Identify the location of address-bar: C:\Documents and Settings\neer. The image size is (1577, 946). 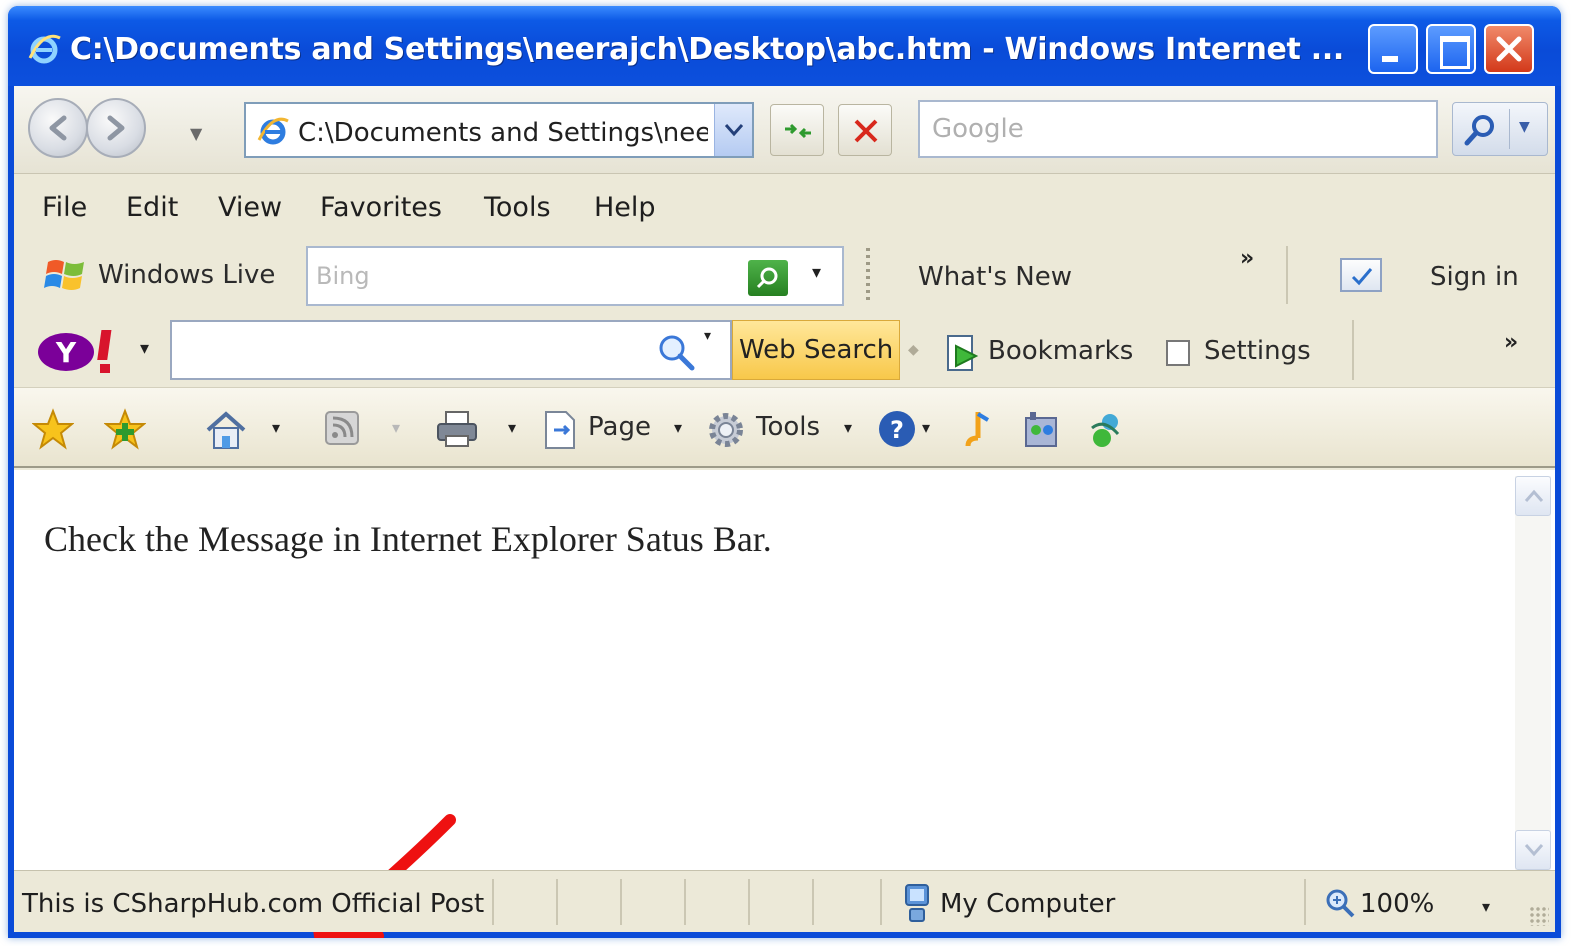
(499, 130).